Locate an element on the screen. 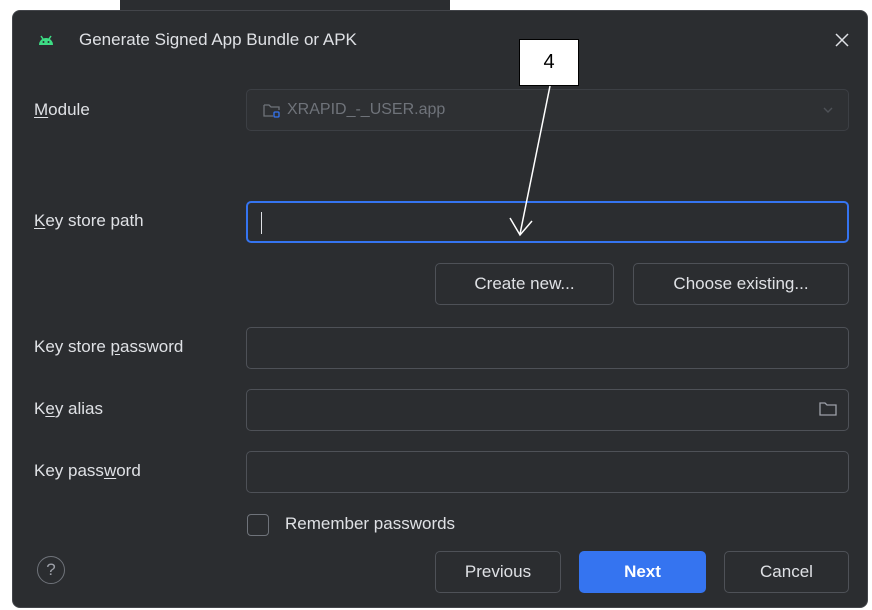 This screenshot has width=872, height=610. module-label: Module is located at coordinates (62, 109).